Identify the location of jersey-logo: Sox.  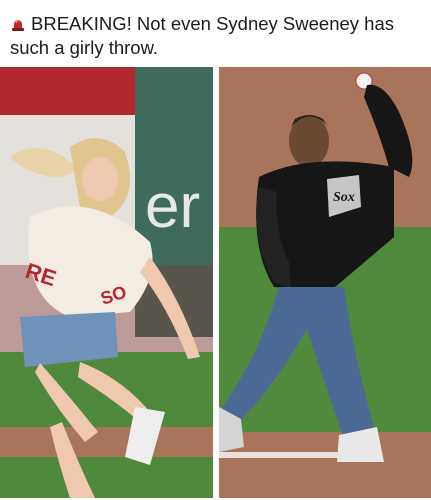
(344, 197).